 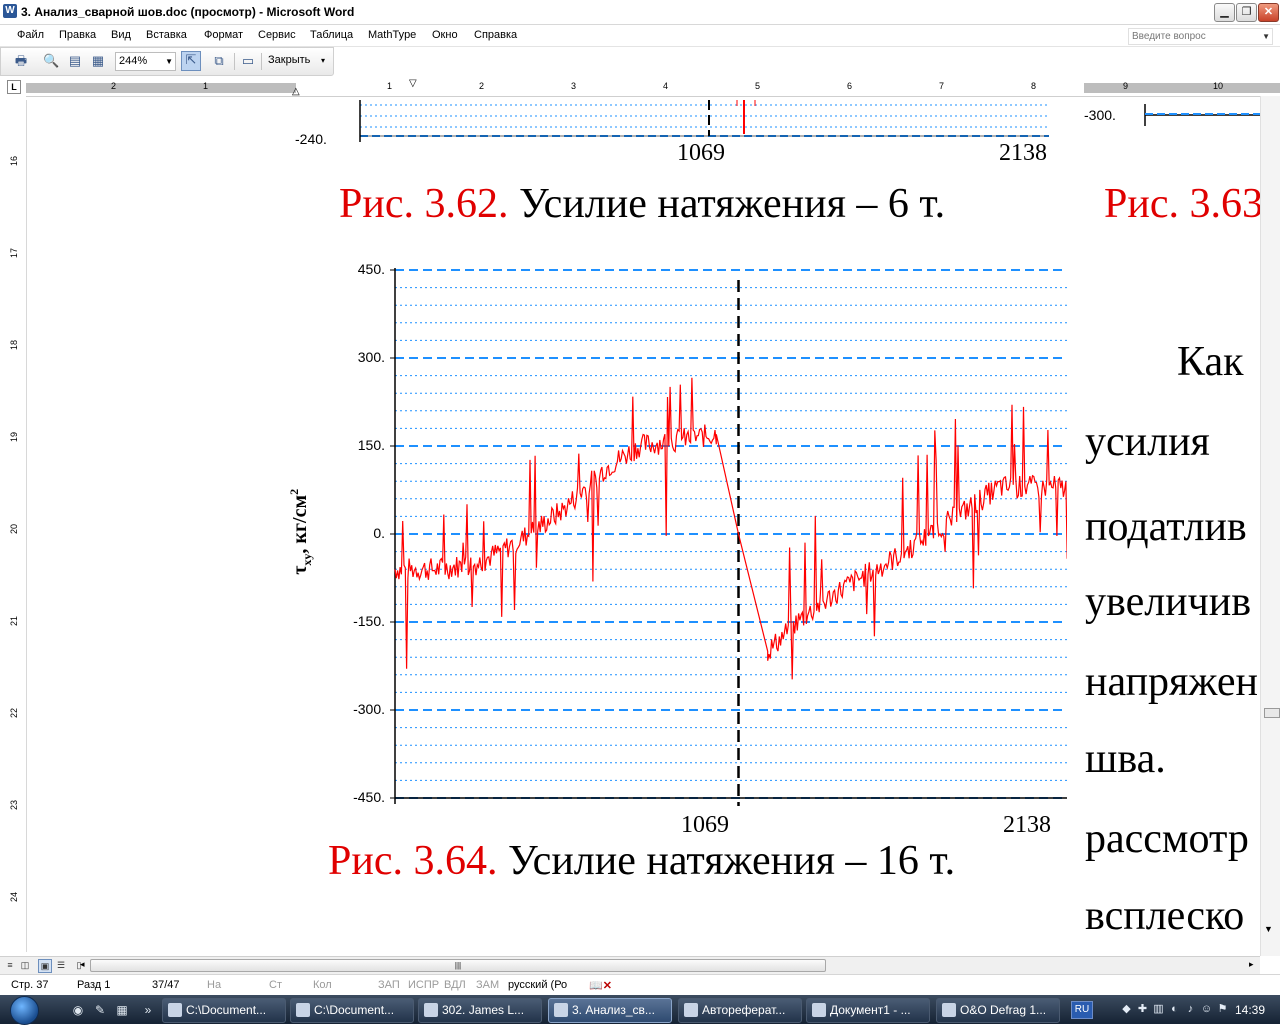 What do you see at coordinates (727, 204) in the screenshot?
I see `caption-text: Усилие натяжения – 6 т.` at bounding box center [727, 204].